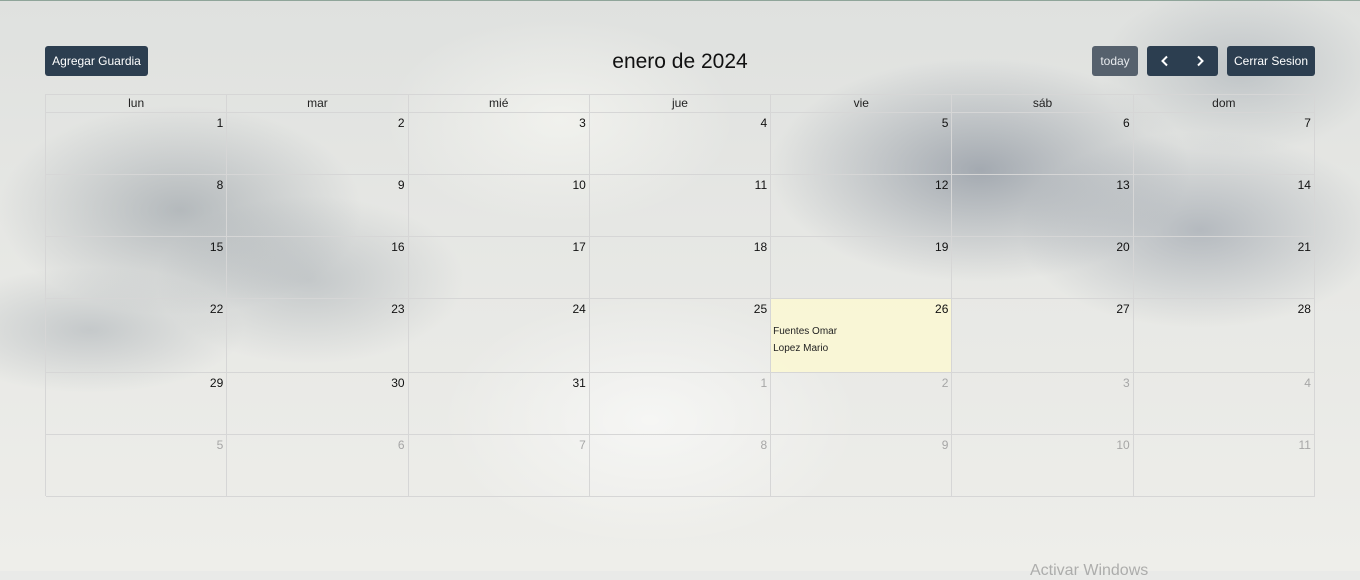 This screenshot has height=580, width=1360. Describe the element at coordinates (1224, 104) in the screenshot. I see `weekday-header-cell: dom` at that location.